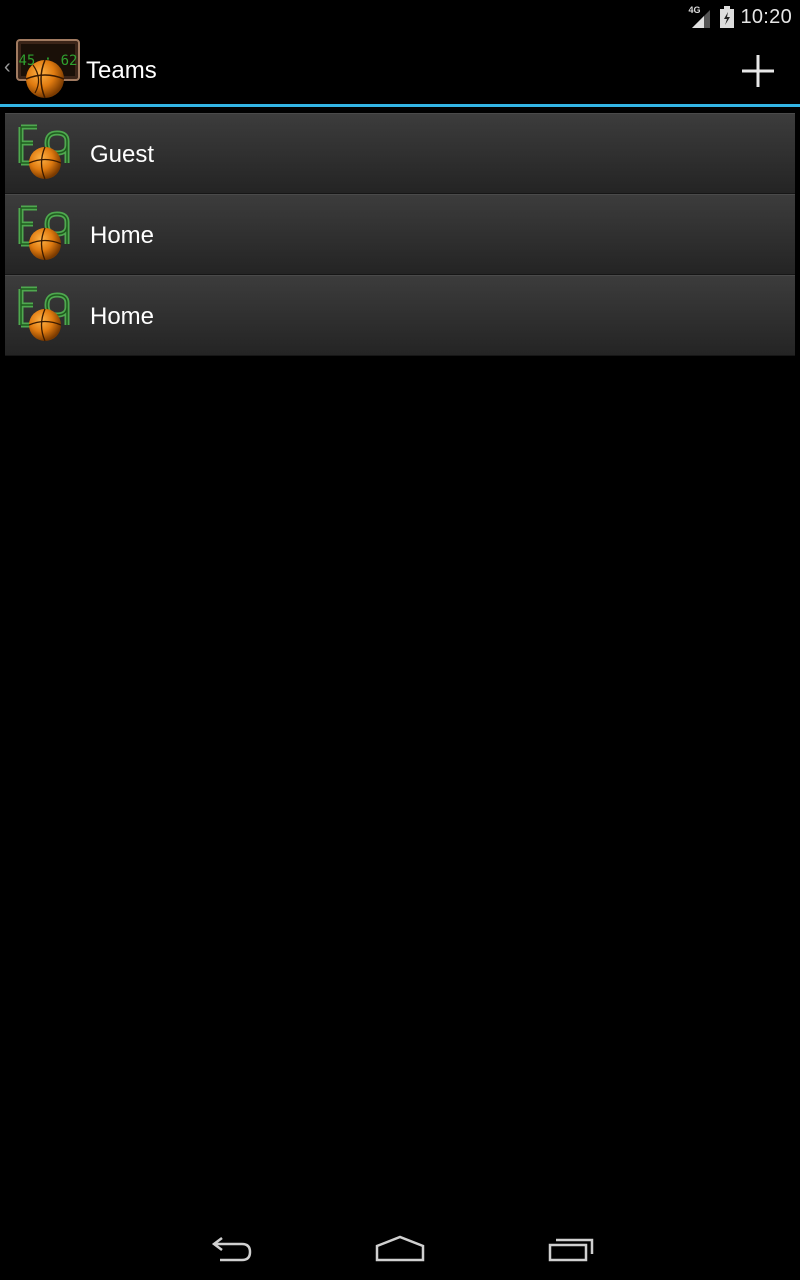  I want to click on list-item: Guest, so click(400, 153).